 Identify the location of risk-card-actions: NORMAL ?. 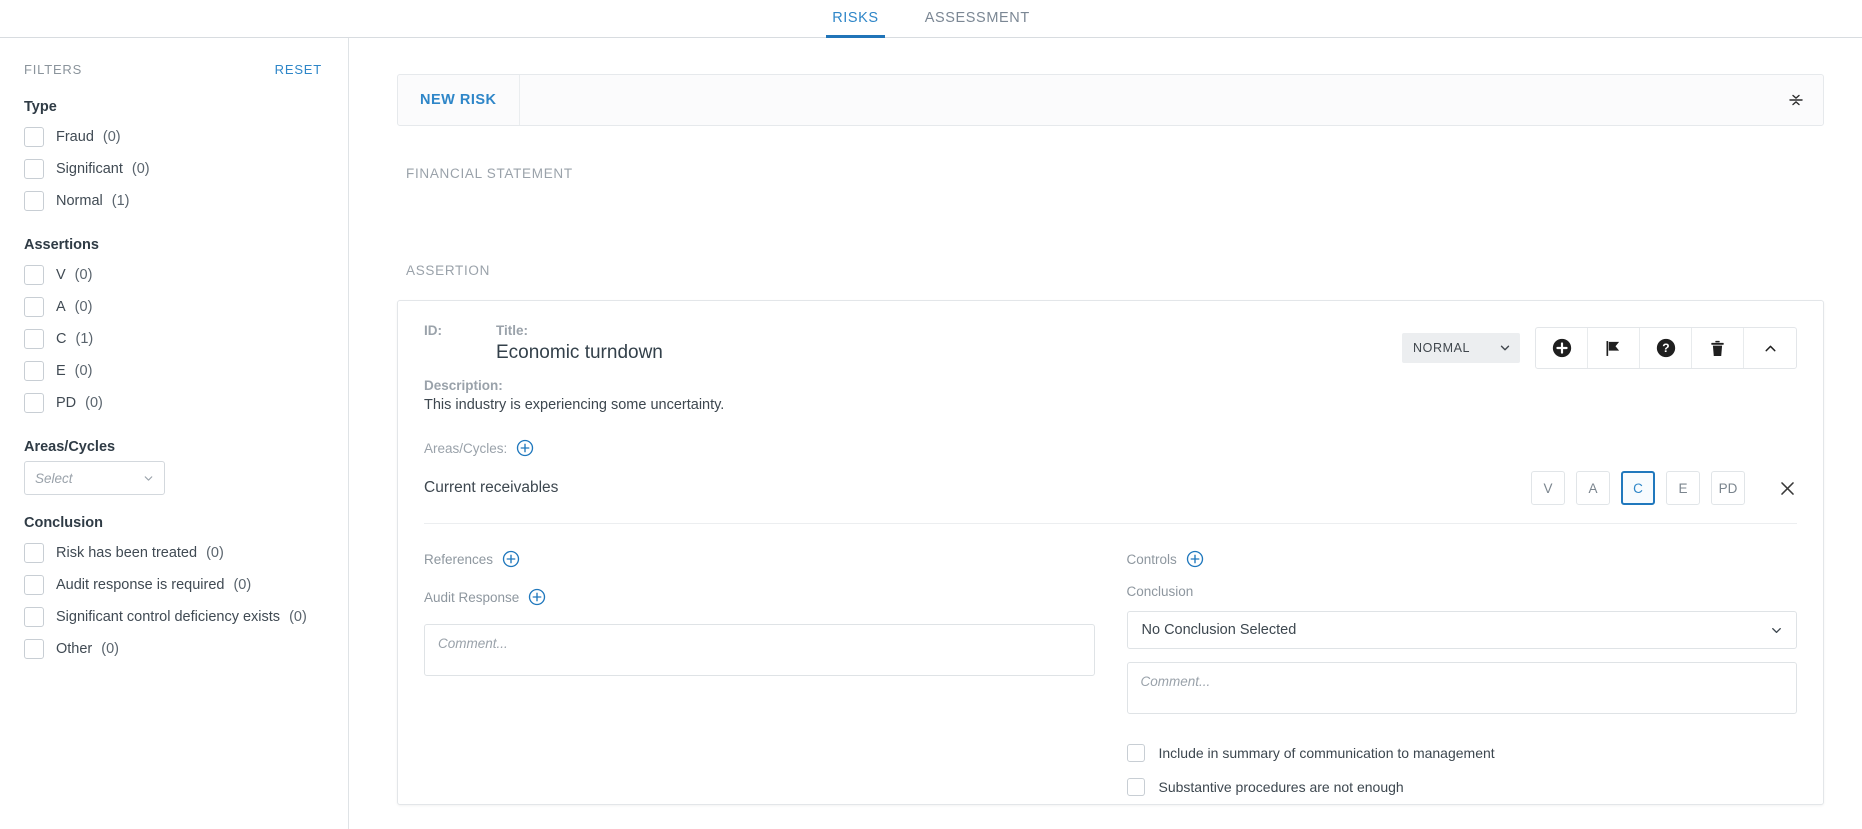
(1599, 346).